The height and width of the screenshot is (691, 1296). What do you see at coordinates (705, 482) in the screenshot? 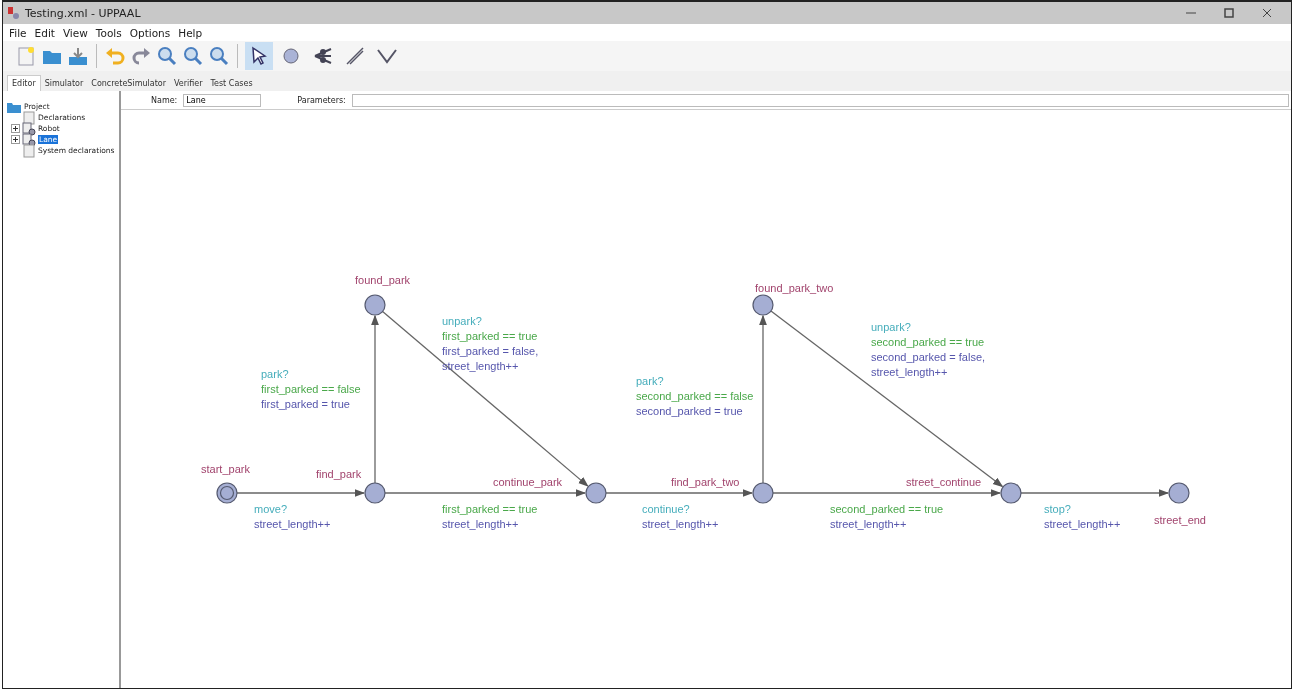
I see `location-name: find_park_two` at bounding box center [705, 482].